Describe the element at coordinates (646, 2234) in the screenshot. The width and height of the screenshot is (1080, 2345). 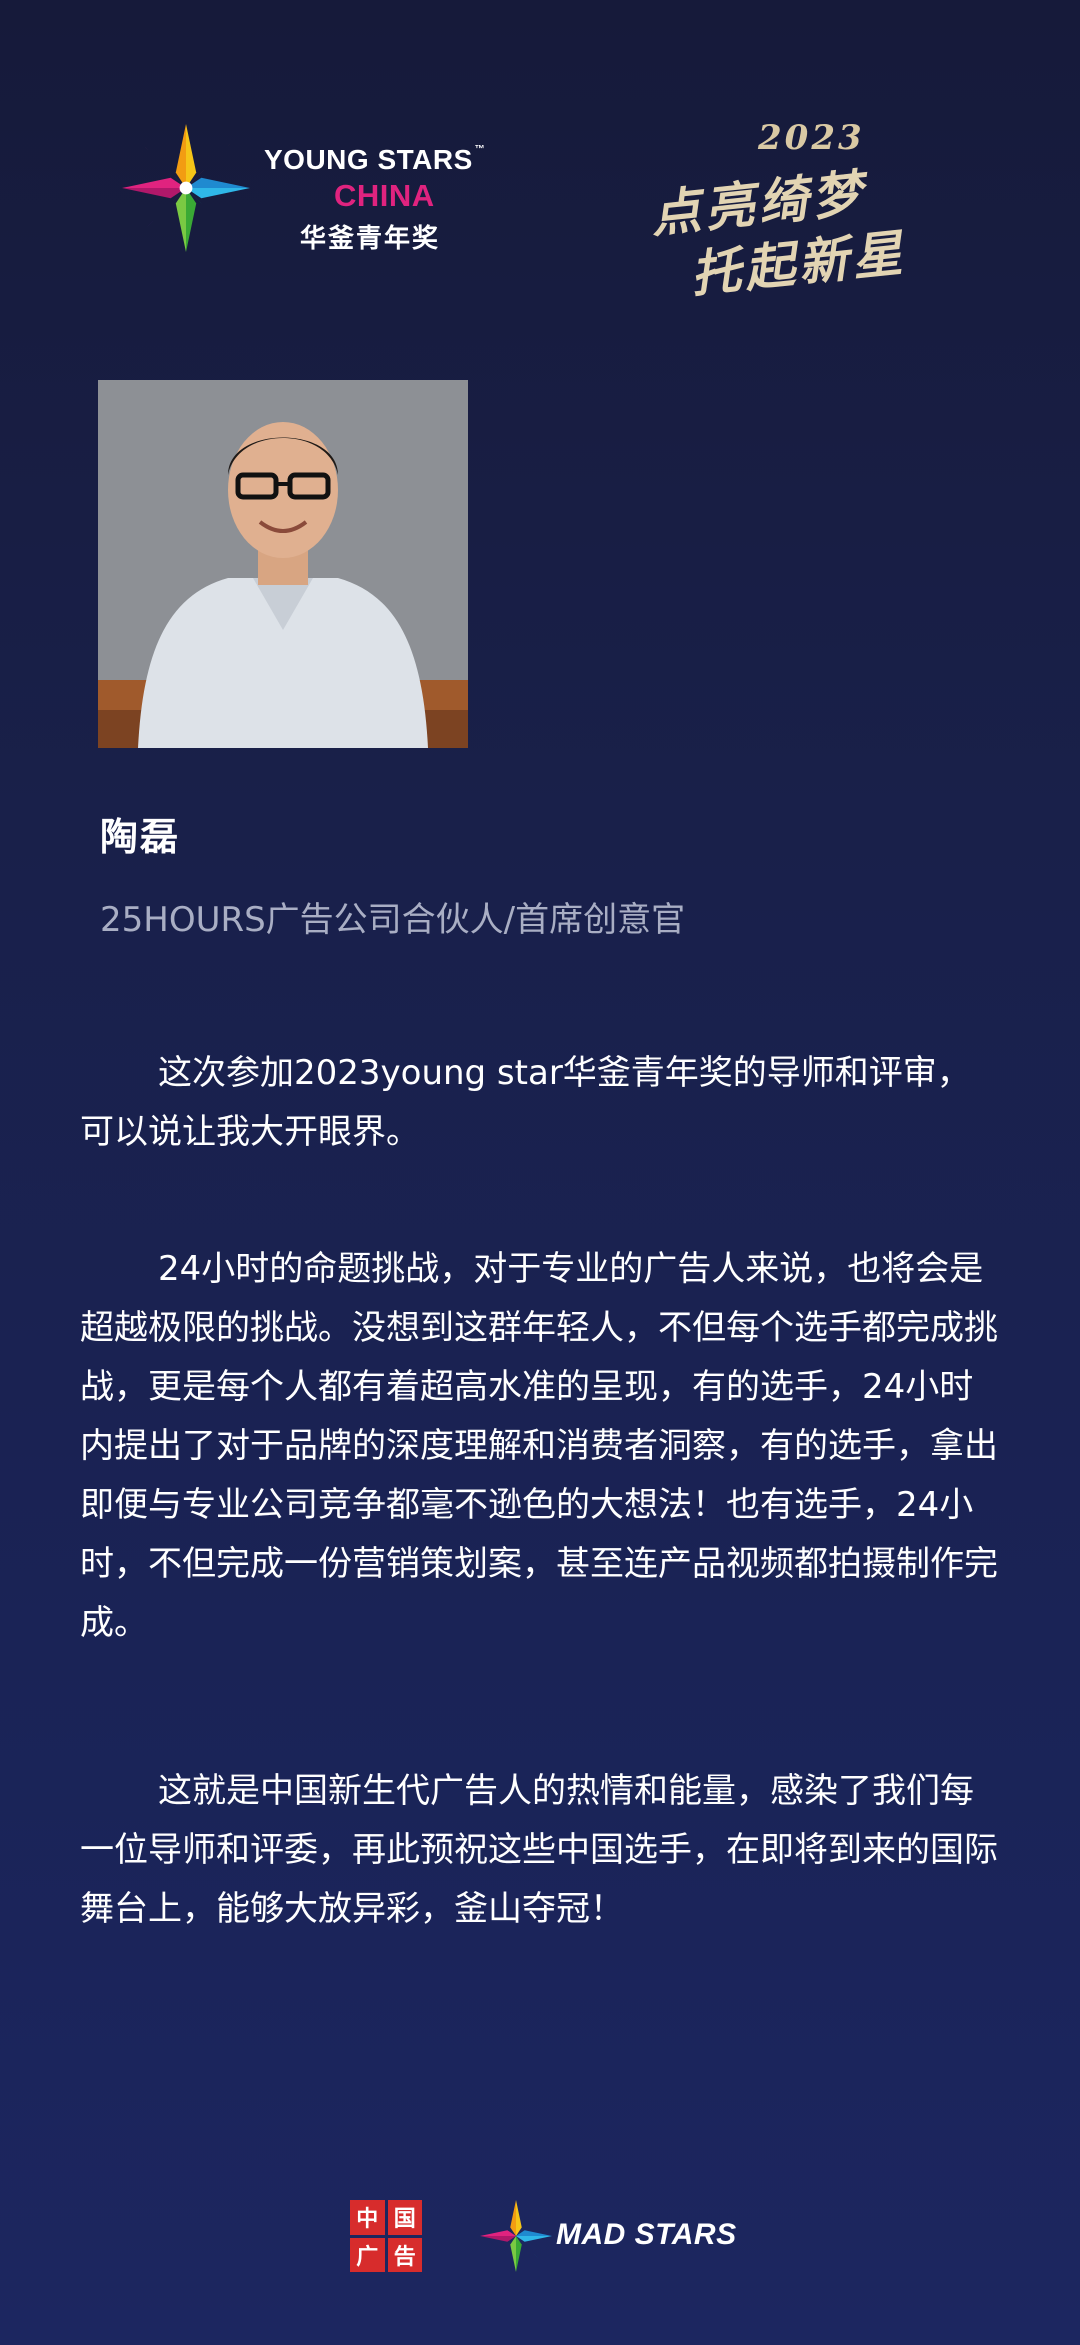
I see `mad-stars-wordmark: MAD STARS` at that location.